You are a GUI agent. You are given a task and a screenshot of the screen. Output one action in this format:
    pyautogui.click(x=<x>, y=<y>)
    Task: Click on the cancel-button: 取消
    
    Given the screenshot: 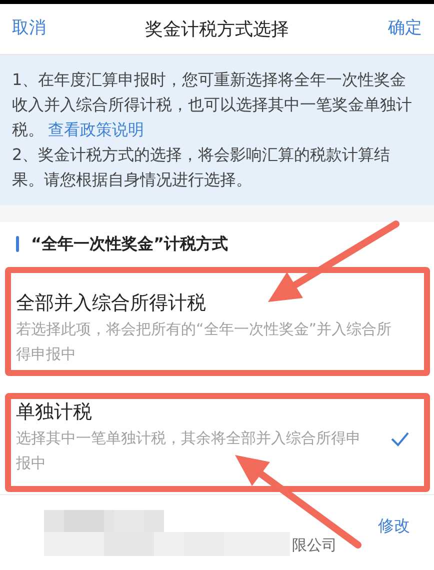 What is the action you would take?
    pyautogui.click(x=29, y=29)
    